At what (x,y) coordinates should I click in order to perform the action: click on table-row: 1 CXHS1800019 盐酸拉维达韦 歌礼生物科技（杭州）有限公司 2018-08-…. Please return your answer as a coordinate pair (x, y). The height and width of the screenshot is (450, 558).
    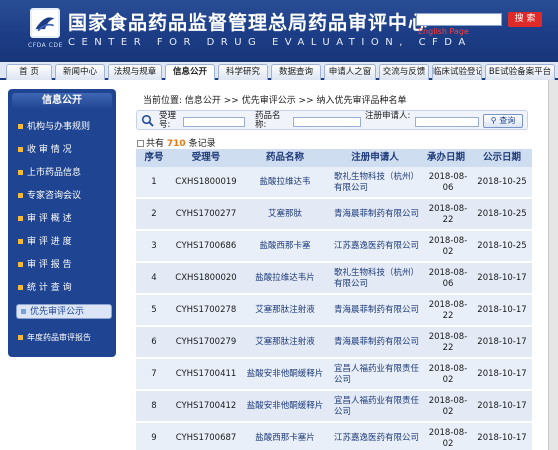
    Looking at the image, I should click on (334, 182).